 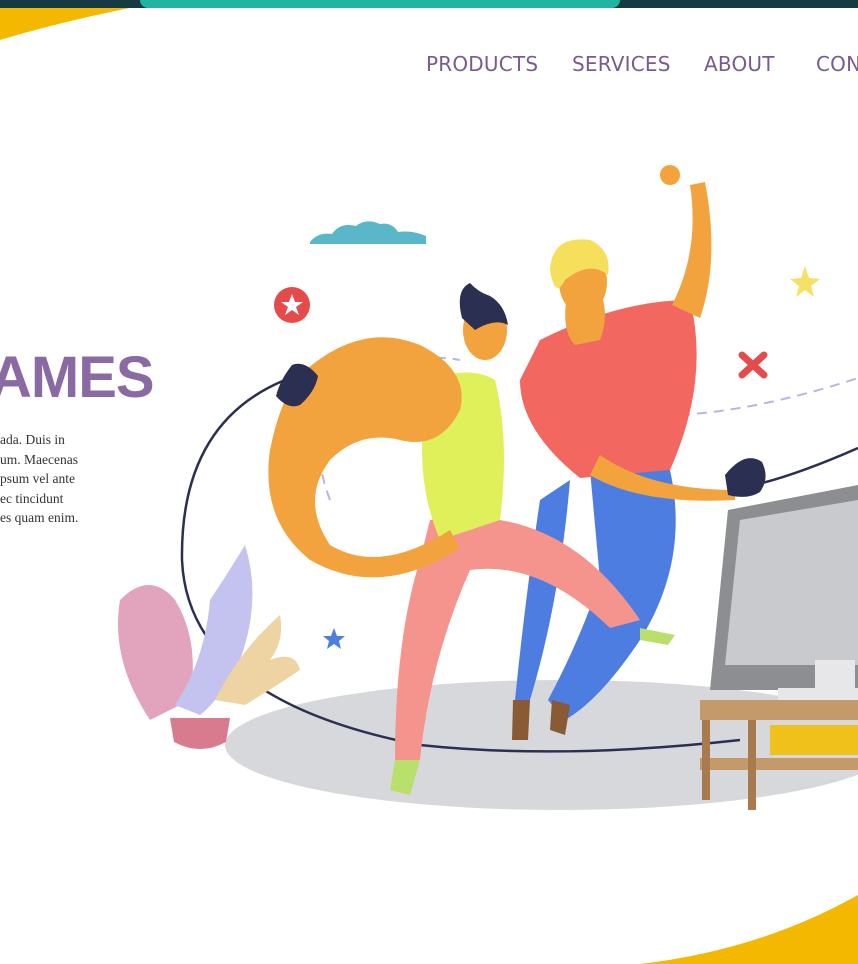 What do you see at coordinates (380, 4) in the screenshot?
I see `top-bar-accent` at bounding box center [380, 4].